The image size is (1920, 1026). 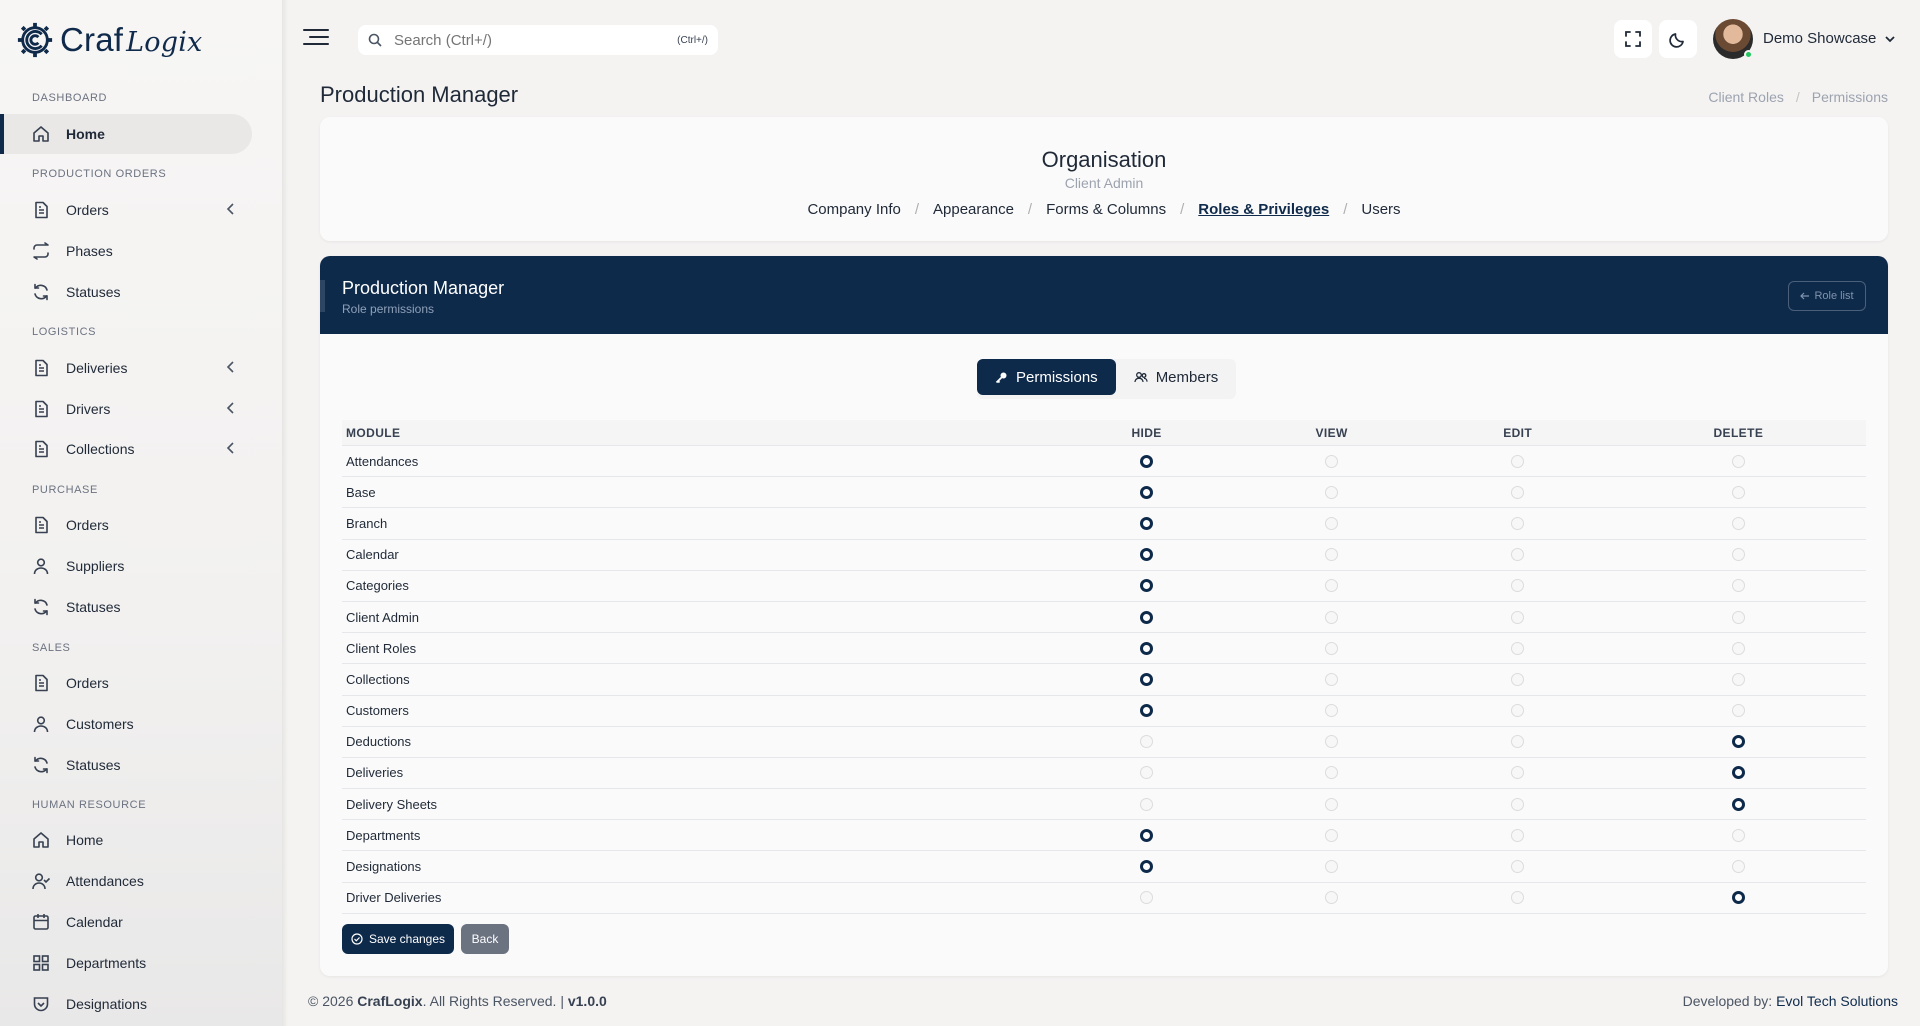 I want to click on avatar, so click(x=1733, y=39).